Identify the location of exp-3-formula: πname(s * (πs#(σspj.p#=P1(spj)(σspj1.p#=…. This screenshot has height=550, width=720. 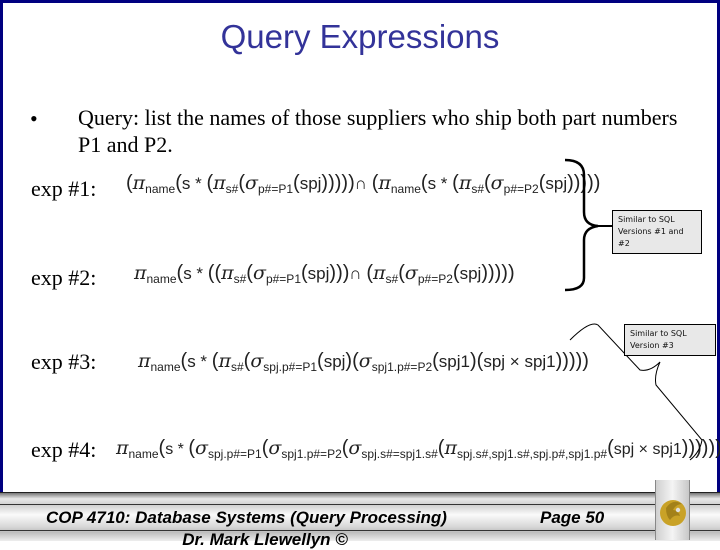
(363, 362).